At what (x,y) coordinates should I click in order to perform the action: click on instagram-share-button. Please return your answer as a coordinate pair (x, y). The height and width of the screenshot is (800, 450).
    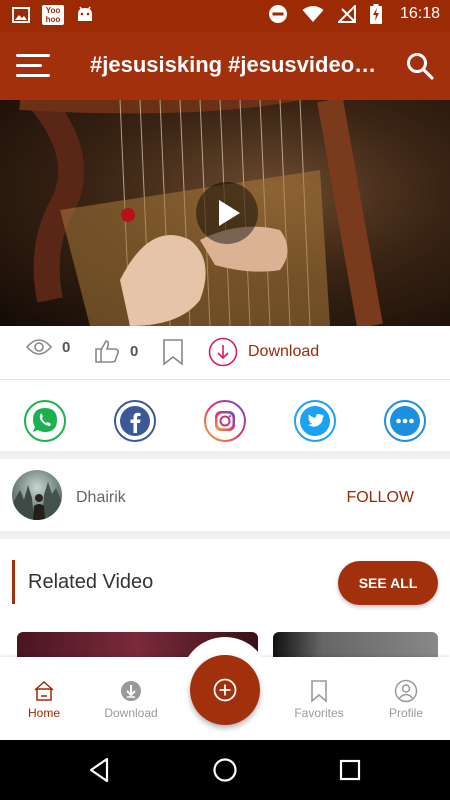
    Looking at the image, I should click on (225, 421).